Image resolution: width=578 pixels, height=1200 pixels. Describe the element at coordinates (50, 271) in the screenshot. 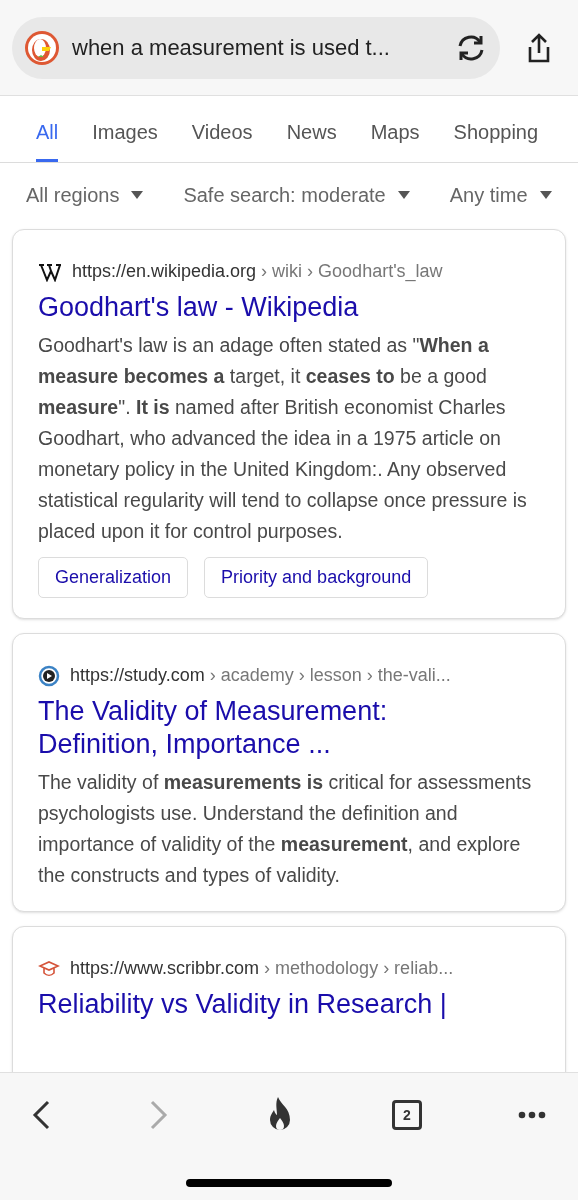

I see `wikipedia-w-icon` at that location.